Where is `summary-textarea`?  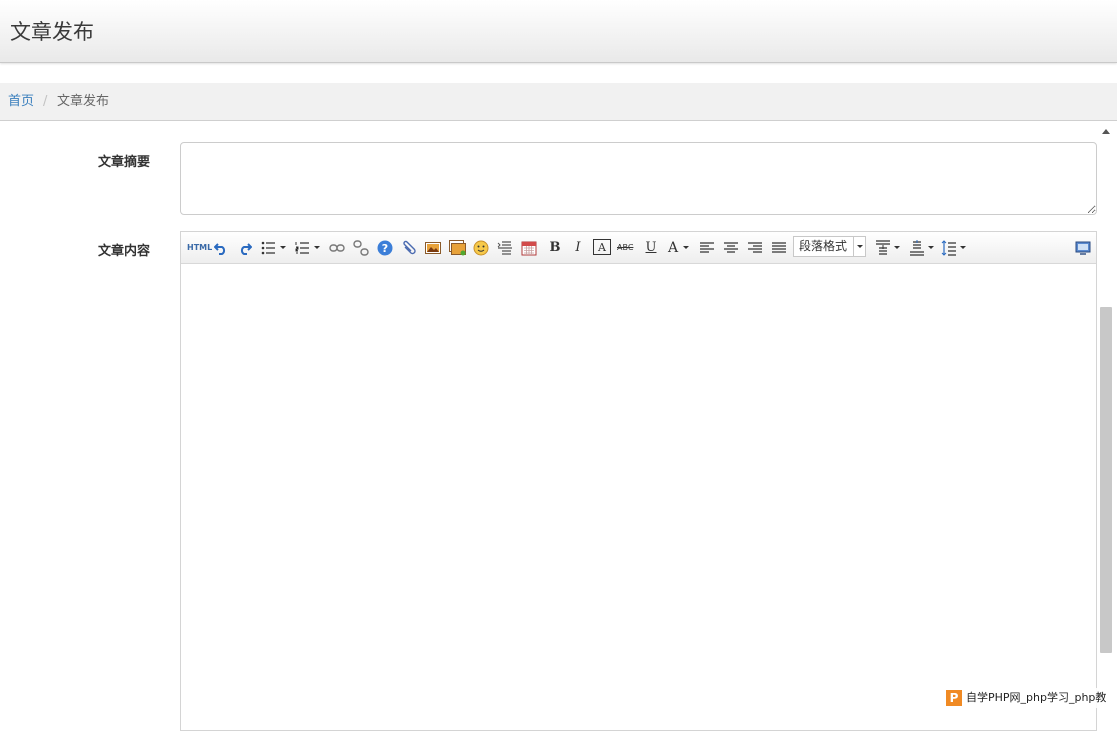 summary-textarea is located at coordinates (638, 178).